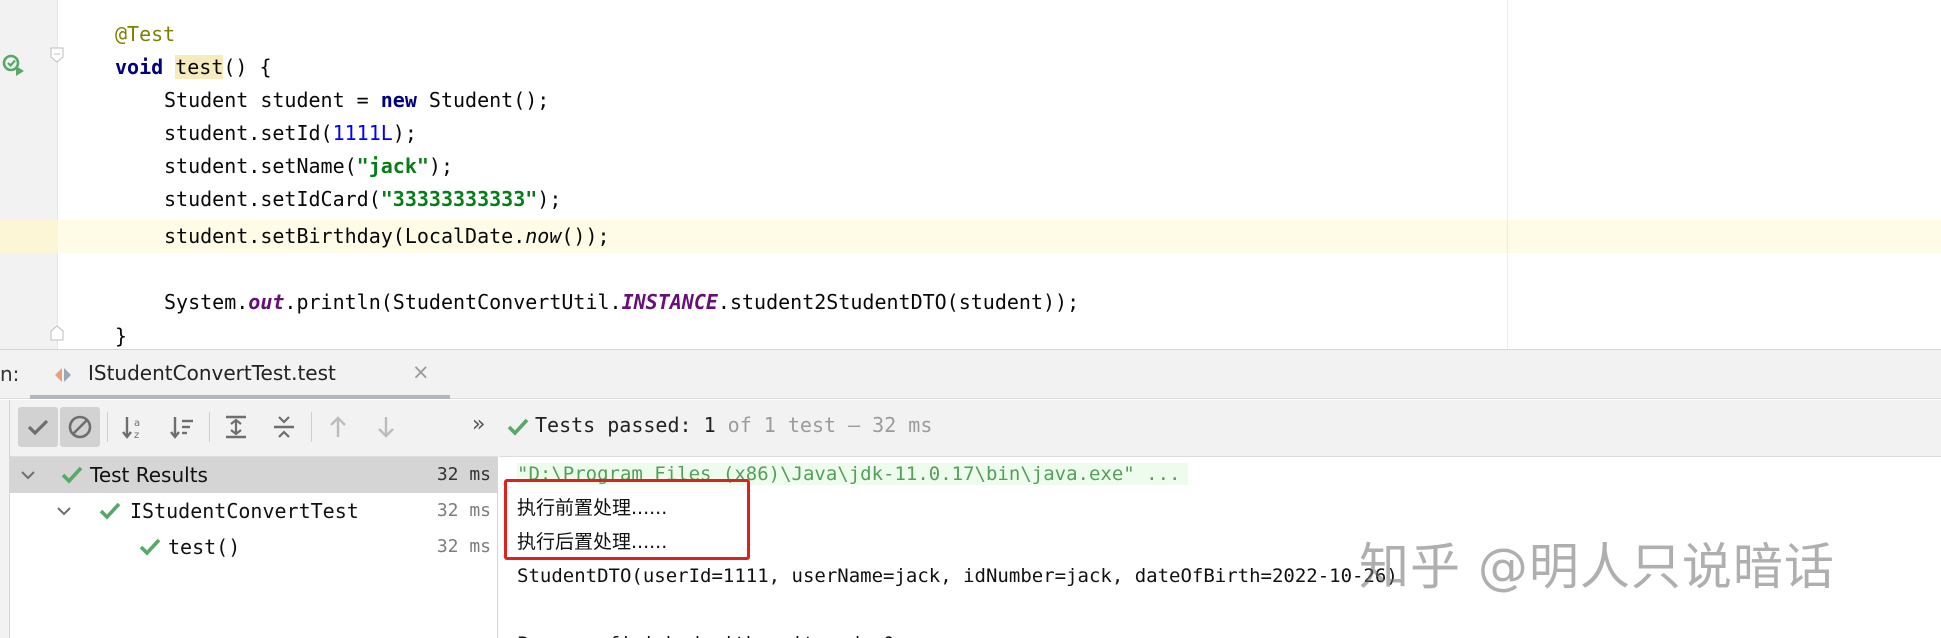 This screenshot has width=1941, height=638. I want to click on code-line-method-decl: void test() {, so click(193, 67).